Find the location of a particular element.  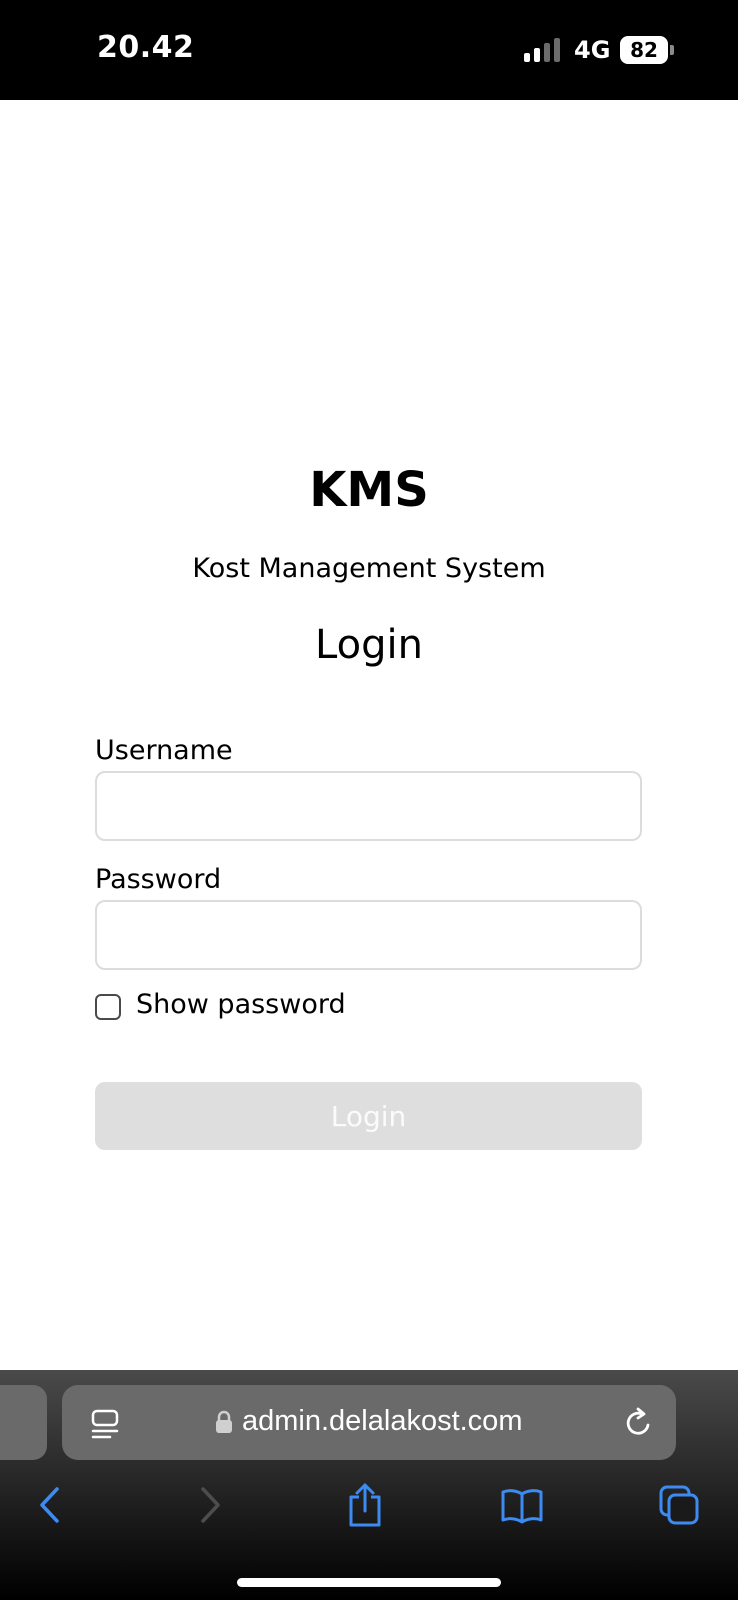

password-label: Password is located at coordinates (158, 879).